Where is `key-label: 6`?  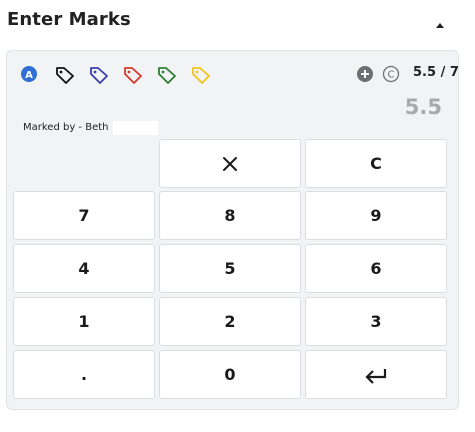 key-label: 6 is located at coordinates (376, 268).